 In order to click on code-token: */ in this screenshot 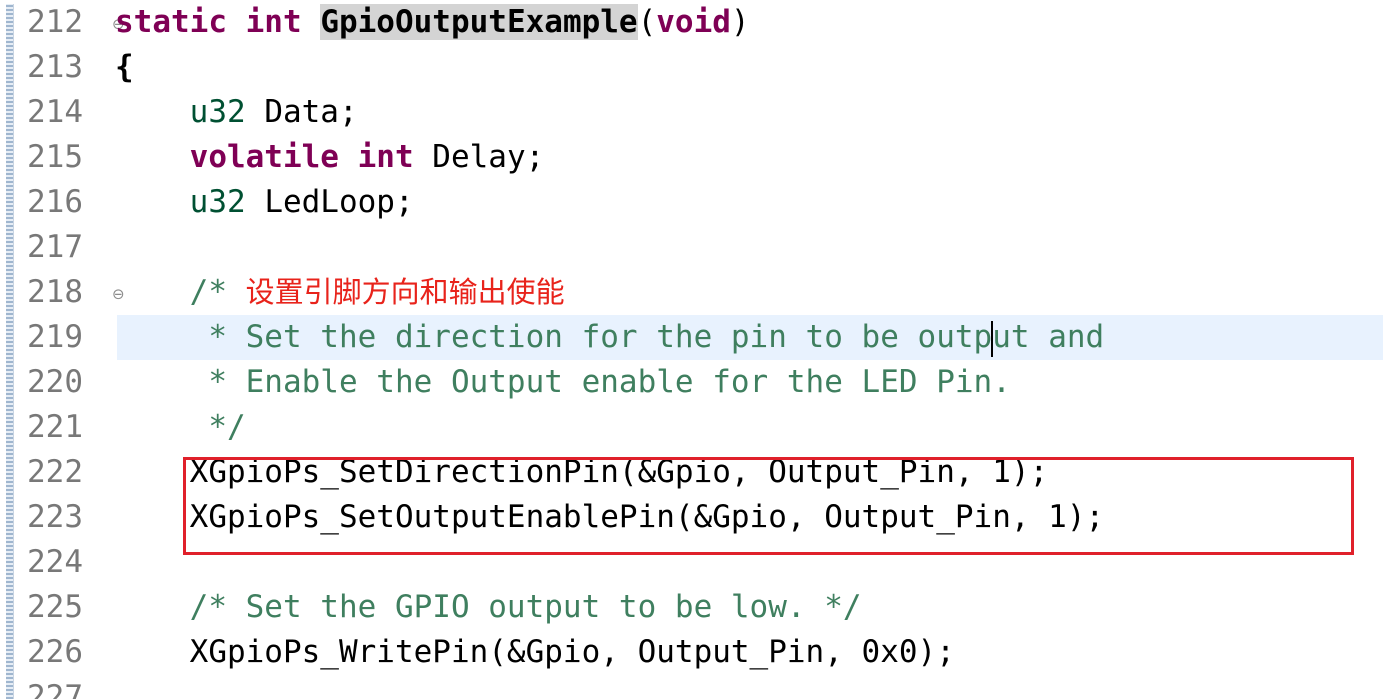, I will do `click(180, 427)`.